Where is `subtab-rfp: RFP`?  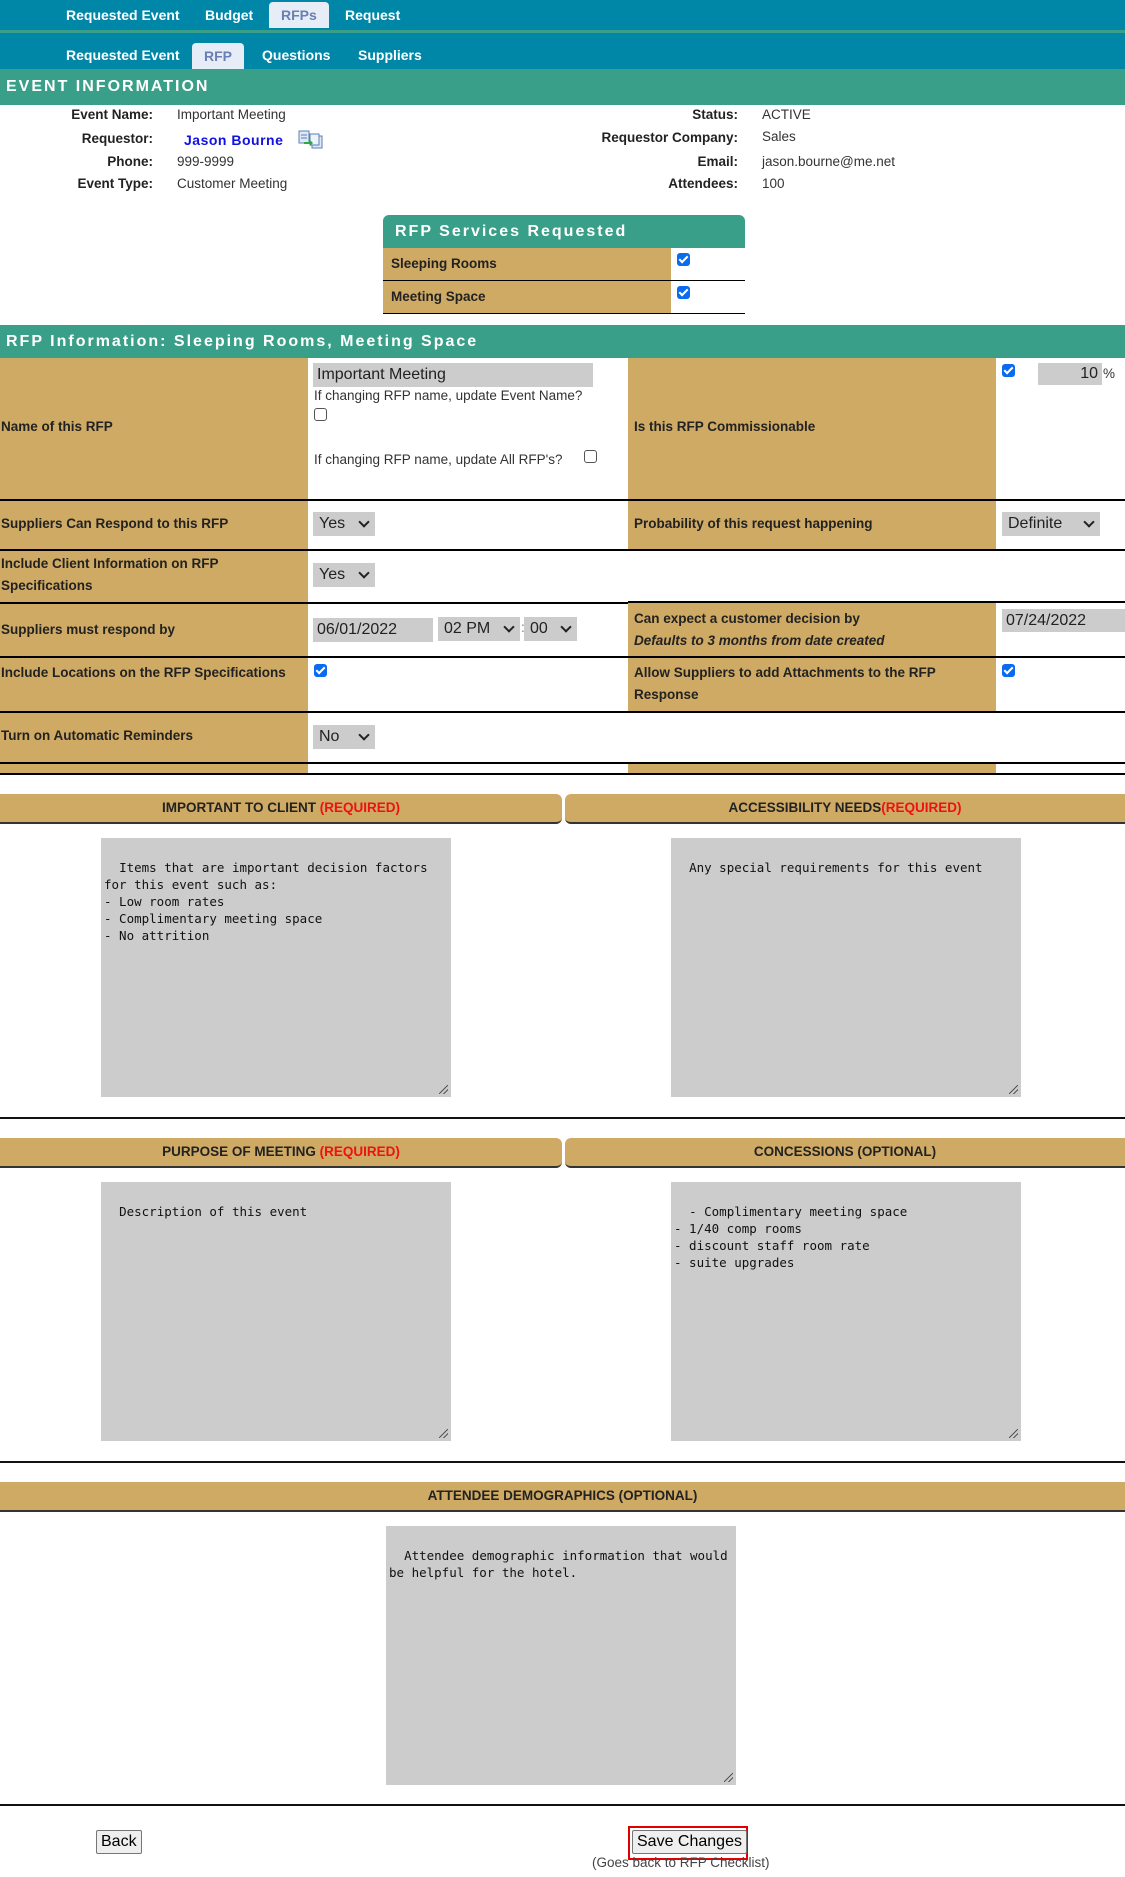
subtab-rfp: RFP is located at coordinates (218, 56).